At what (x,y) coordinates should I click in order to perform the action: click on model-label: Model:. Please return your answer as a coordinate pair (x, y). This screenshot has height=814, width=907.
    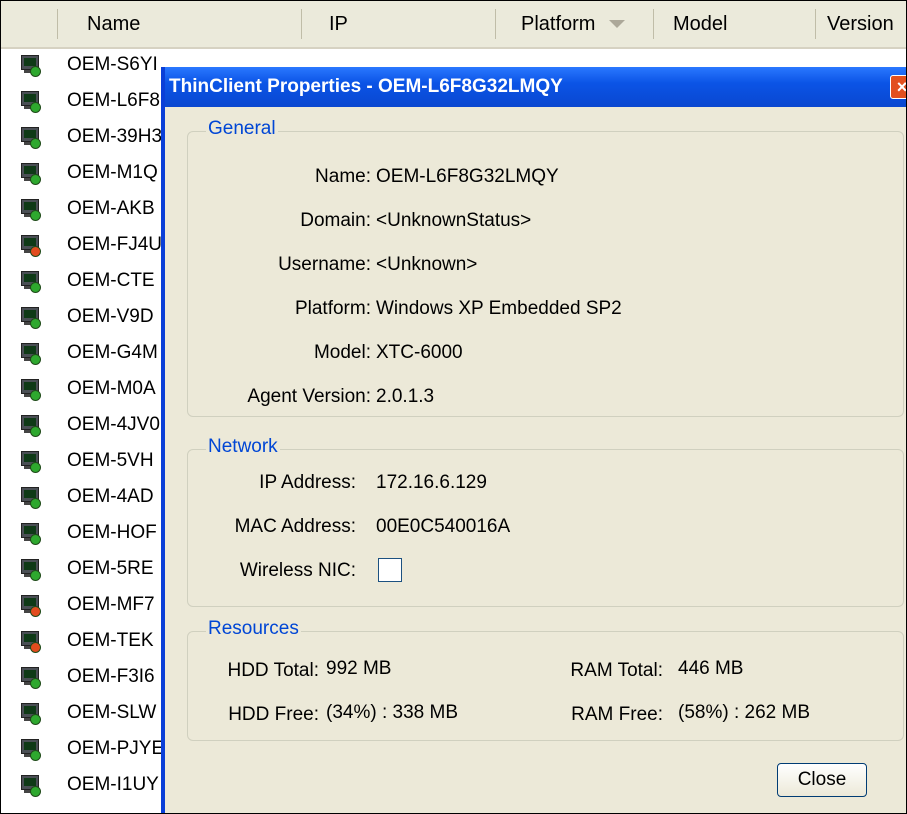
    Looking at the image, I should click on (342, 352).